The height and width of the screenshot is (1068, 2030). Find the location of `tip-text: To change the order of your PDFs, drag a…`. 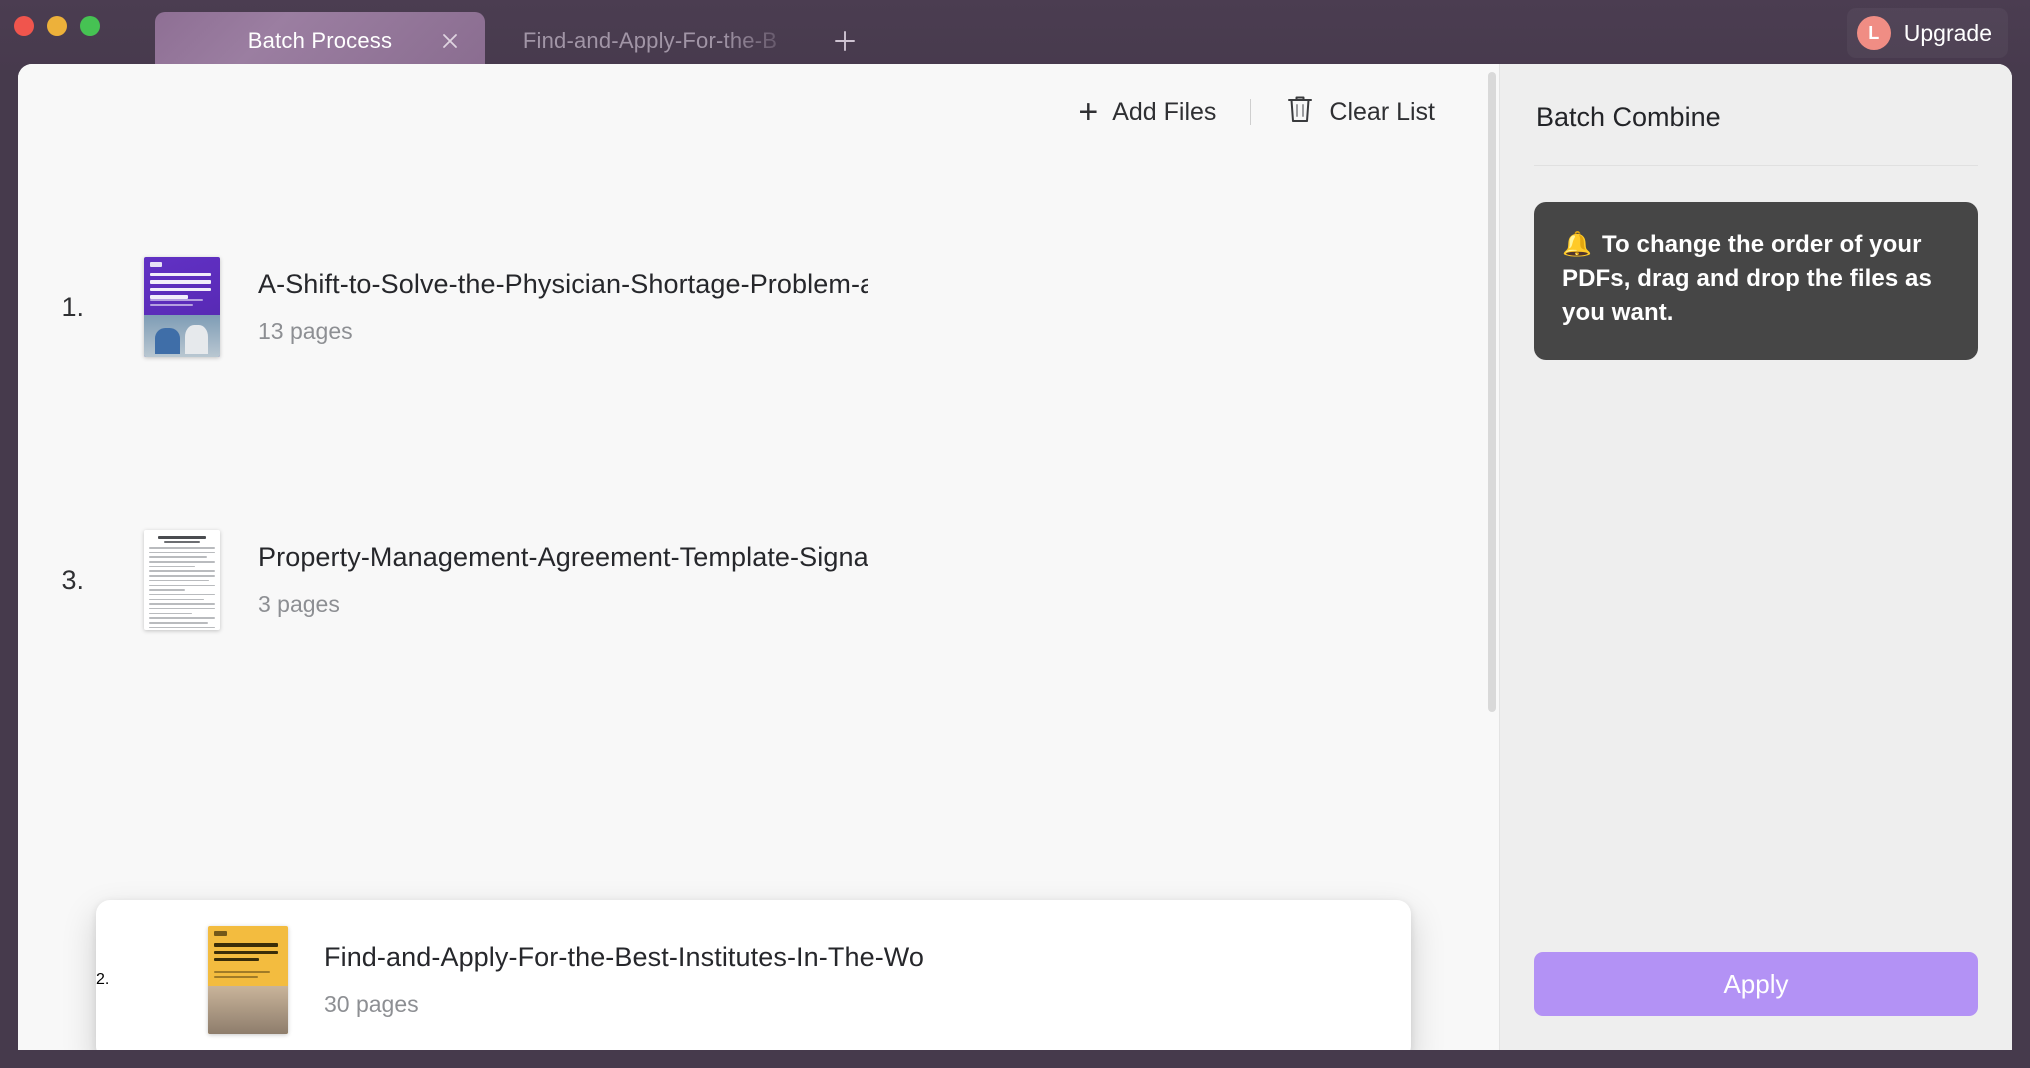

tip-text: To change the order of your PDFs, drag a… is located at coordinates (1747, 279).